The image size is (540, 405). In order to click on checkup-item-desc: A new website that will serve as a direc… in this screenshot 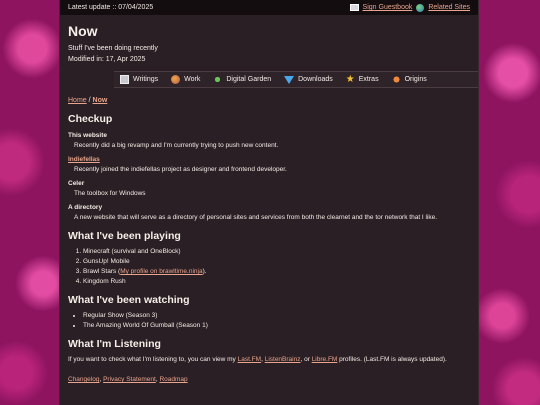, I will do `click(256, 217)`.